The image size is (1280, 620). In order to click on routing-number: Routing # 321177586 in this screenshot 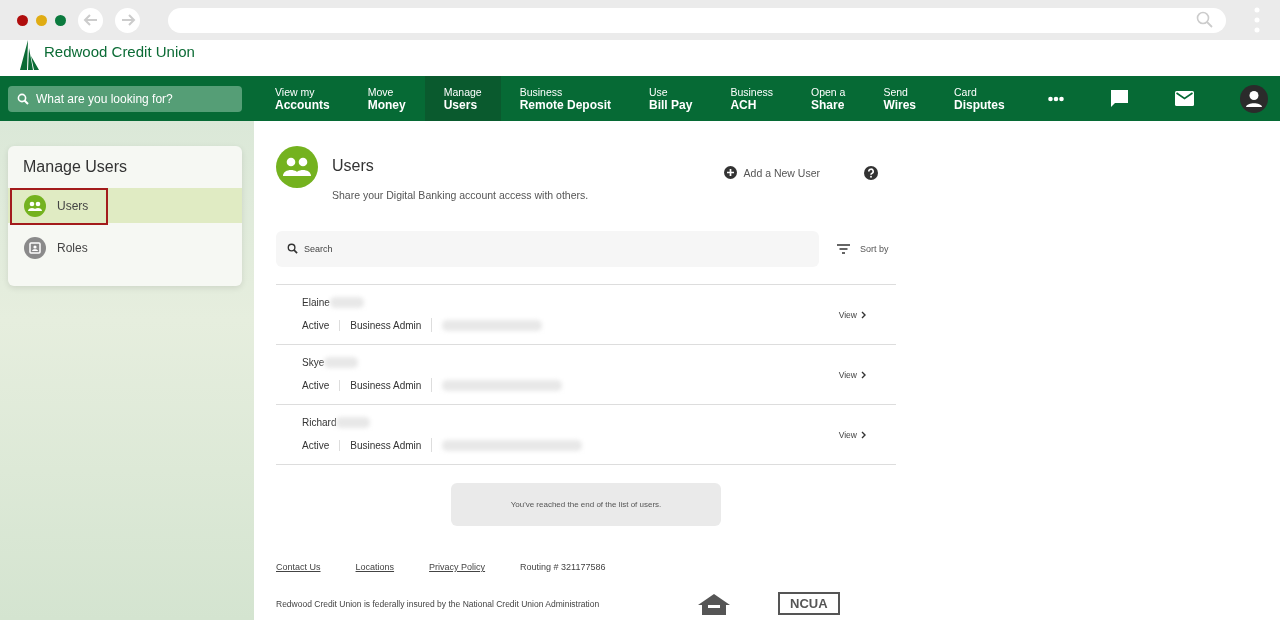, I will do `click(563, 567)`.